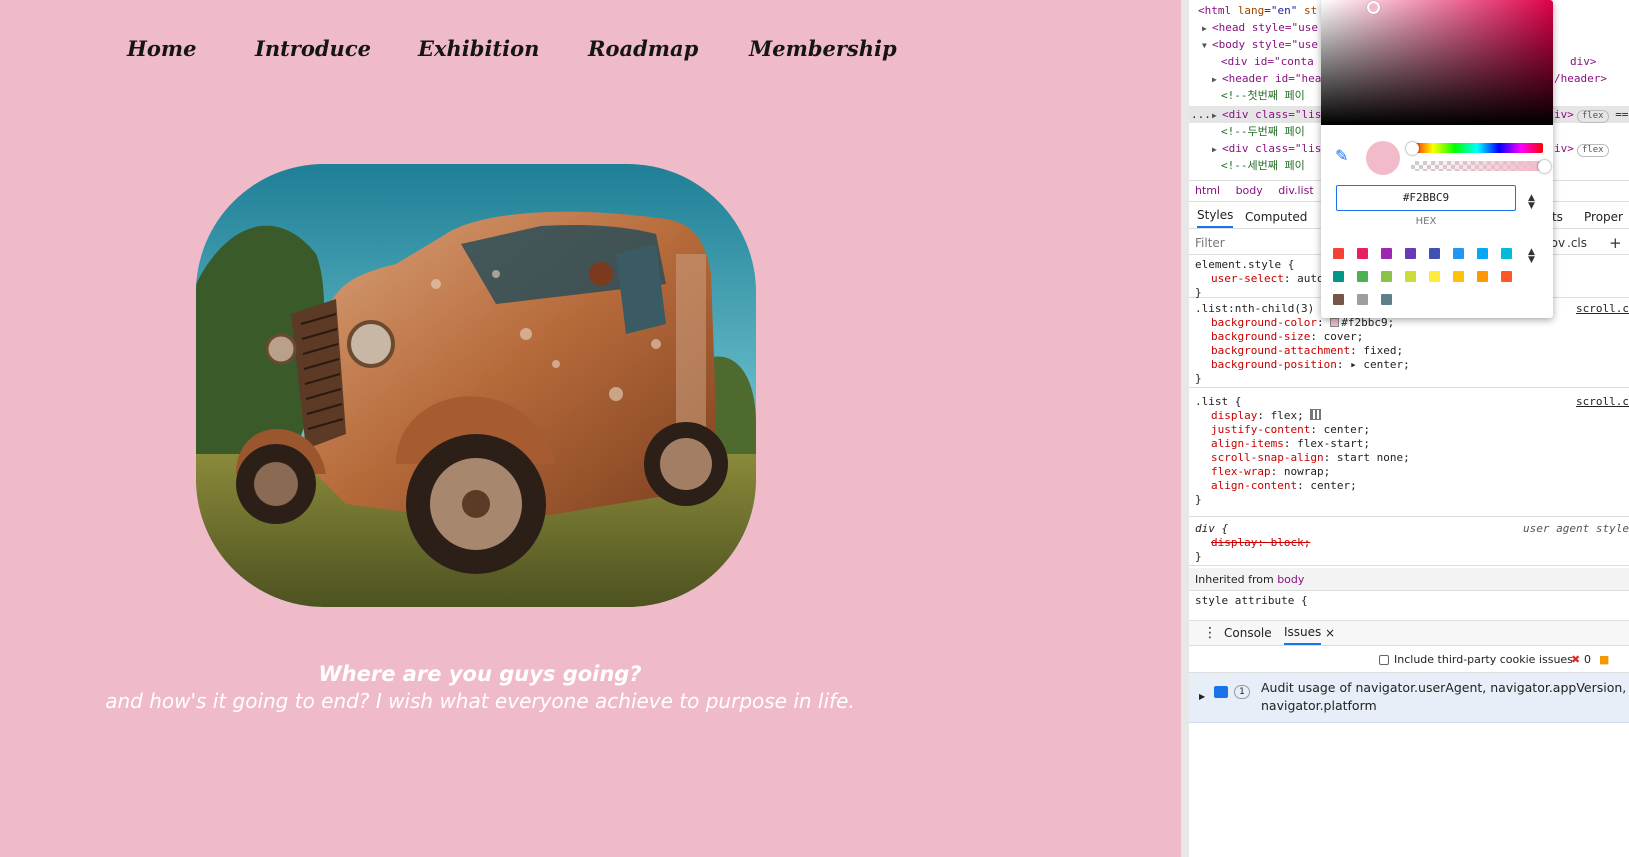 The height and width of the screenshot is (857, 1629). Describe the element at coordinates (1409, 351) in the screenshot. I see `decl-background-attachment: background-attachment: fixed;` at that location.